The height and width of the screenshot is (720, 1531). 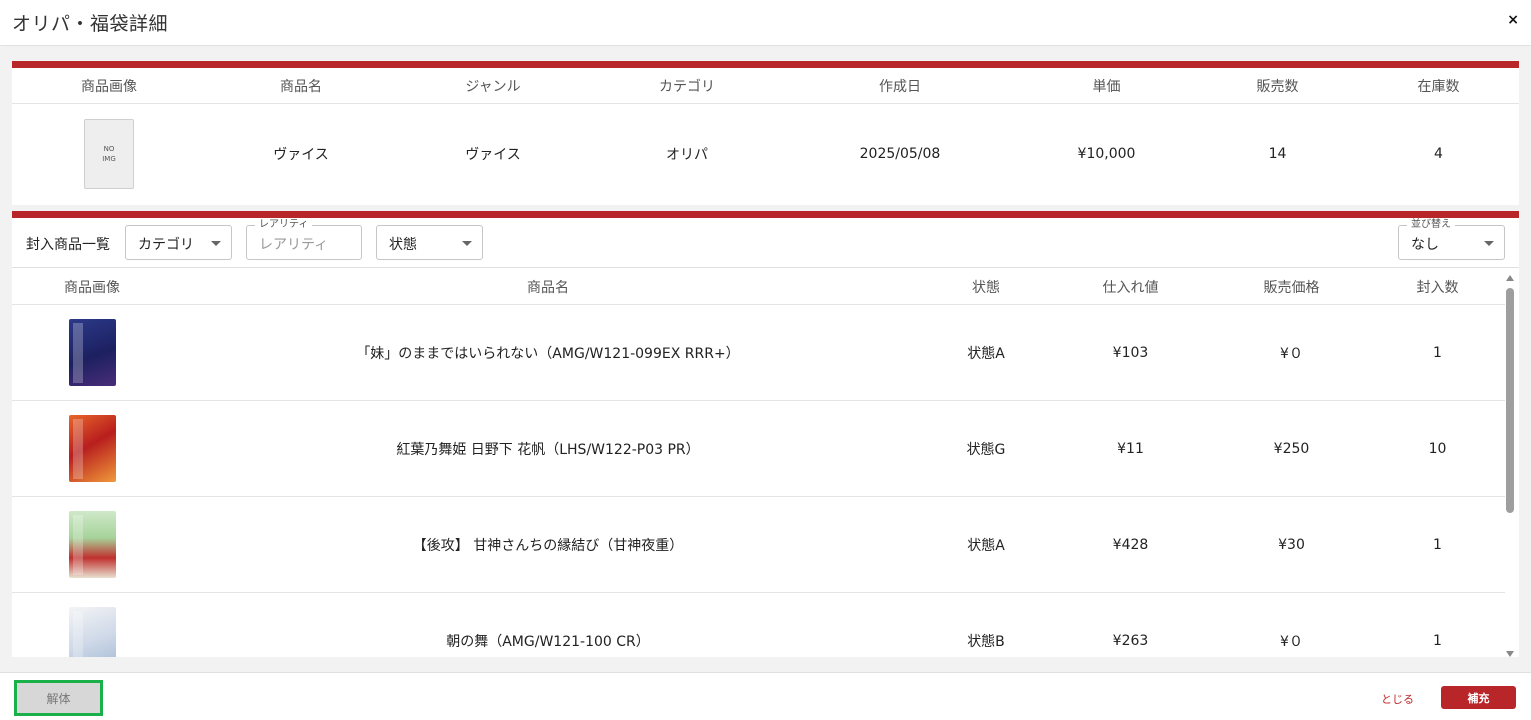 What do you see at coordinates (900, 154) in the screenshot?
I see `summary-created: 2025/05/08` at bounding box center [900, 154].